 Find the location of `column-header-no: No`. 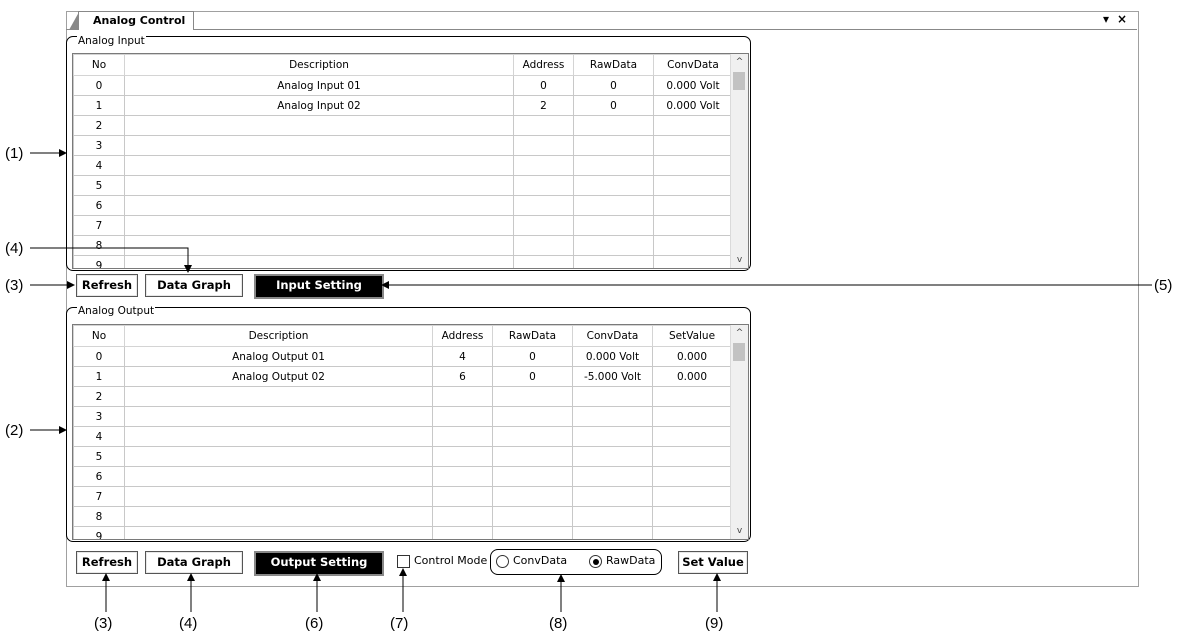

column-header-no: No is located at coordinates (99, 336).